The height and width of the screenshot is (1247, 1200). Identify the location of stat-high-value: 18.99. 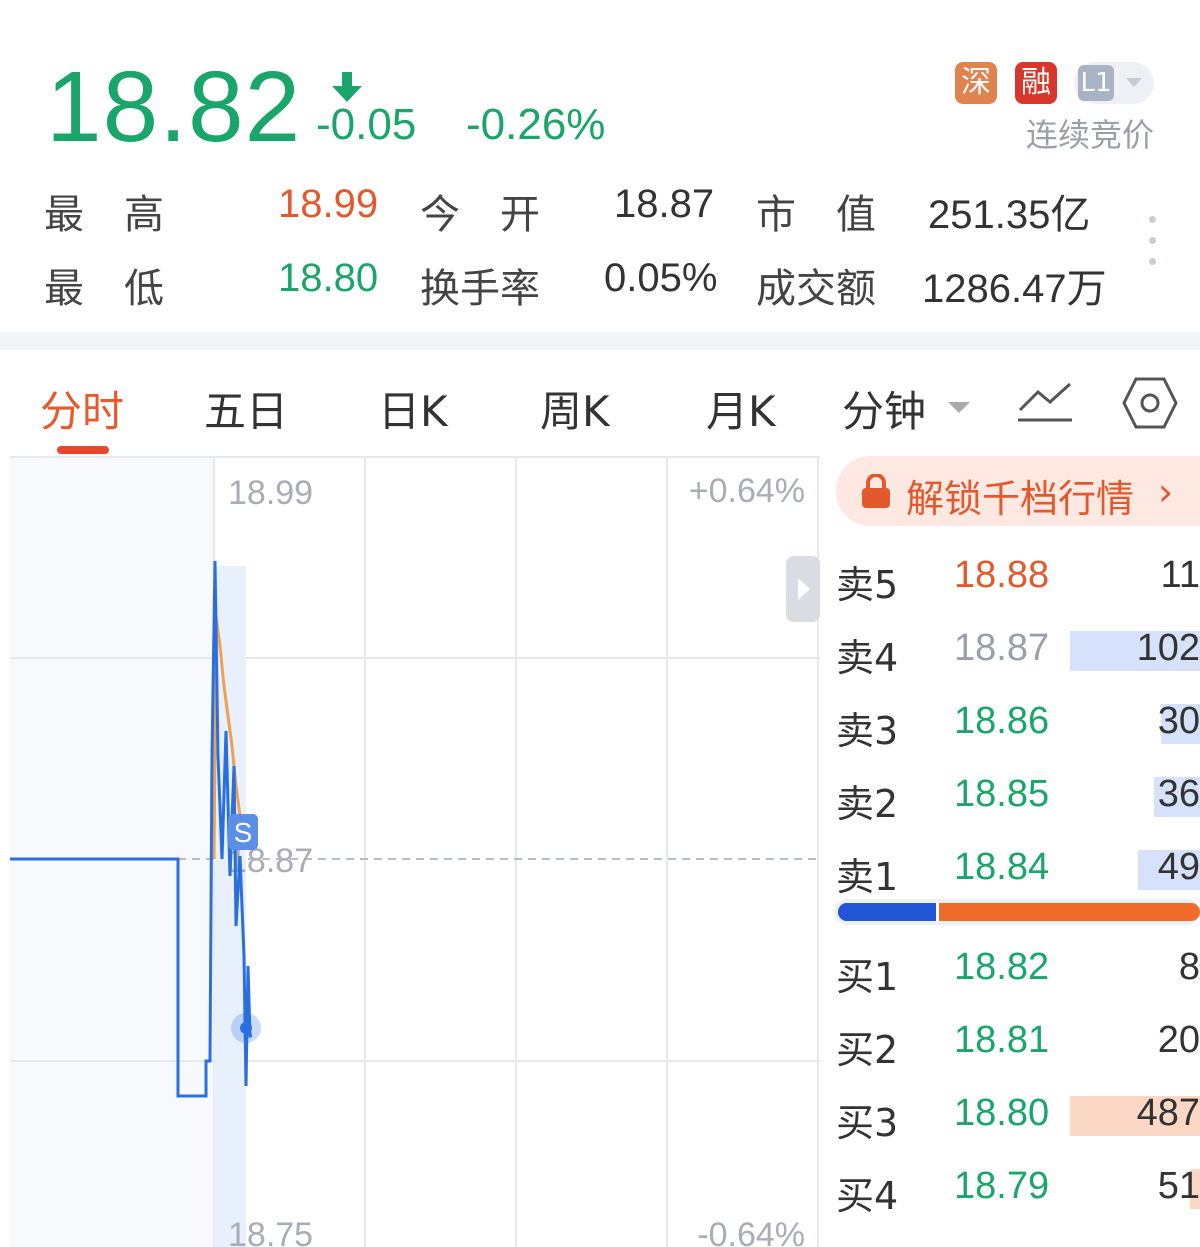
(328, 204).